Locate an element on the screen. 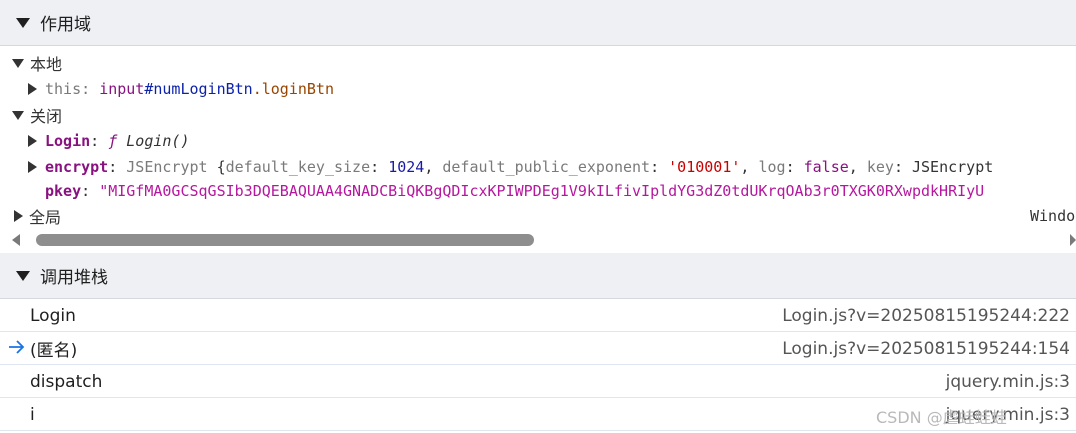 This screenshot has height=433, width=1076. callstack-section-header: 调用堆栈 is located at coordinates (538, 276).